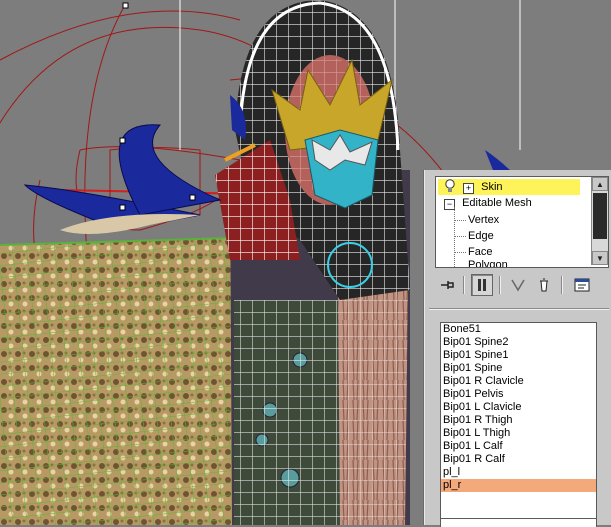 This screenshot has height=527, width=611. I want to click on configure-modifier-sets-icon, so click(582, 285).